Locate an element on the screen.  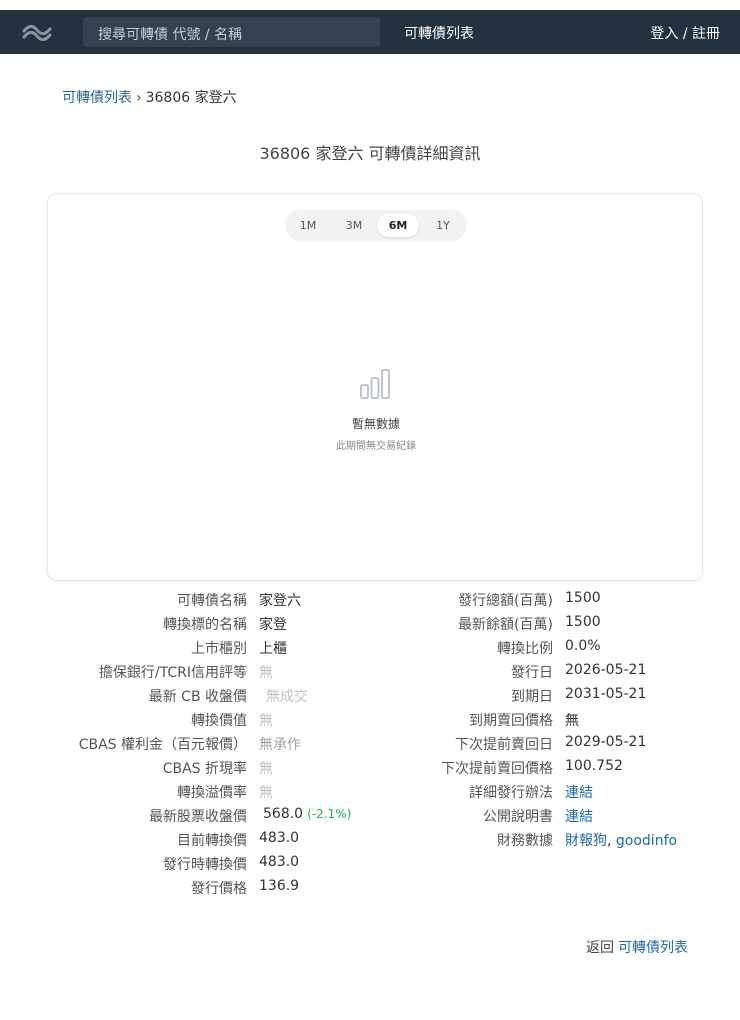
detail-label: CBAS 權利金（百元報價） is located at coordinates (162, 745).